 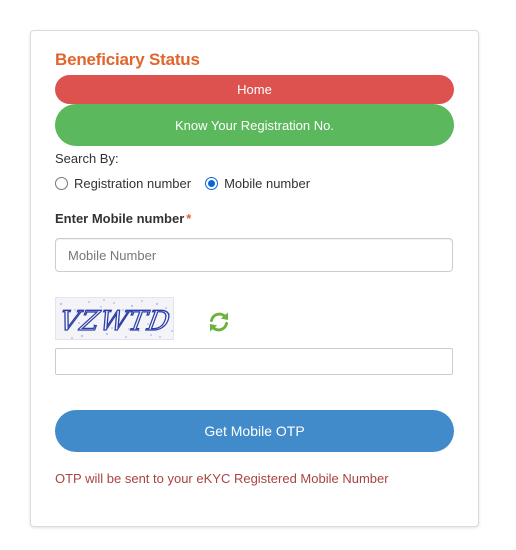 What do you see at coordinates (61, 183) in the screenshot?
I see `registration-radio` at bounding box center [61, 183].